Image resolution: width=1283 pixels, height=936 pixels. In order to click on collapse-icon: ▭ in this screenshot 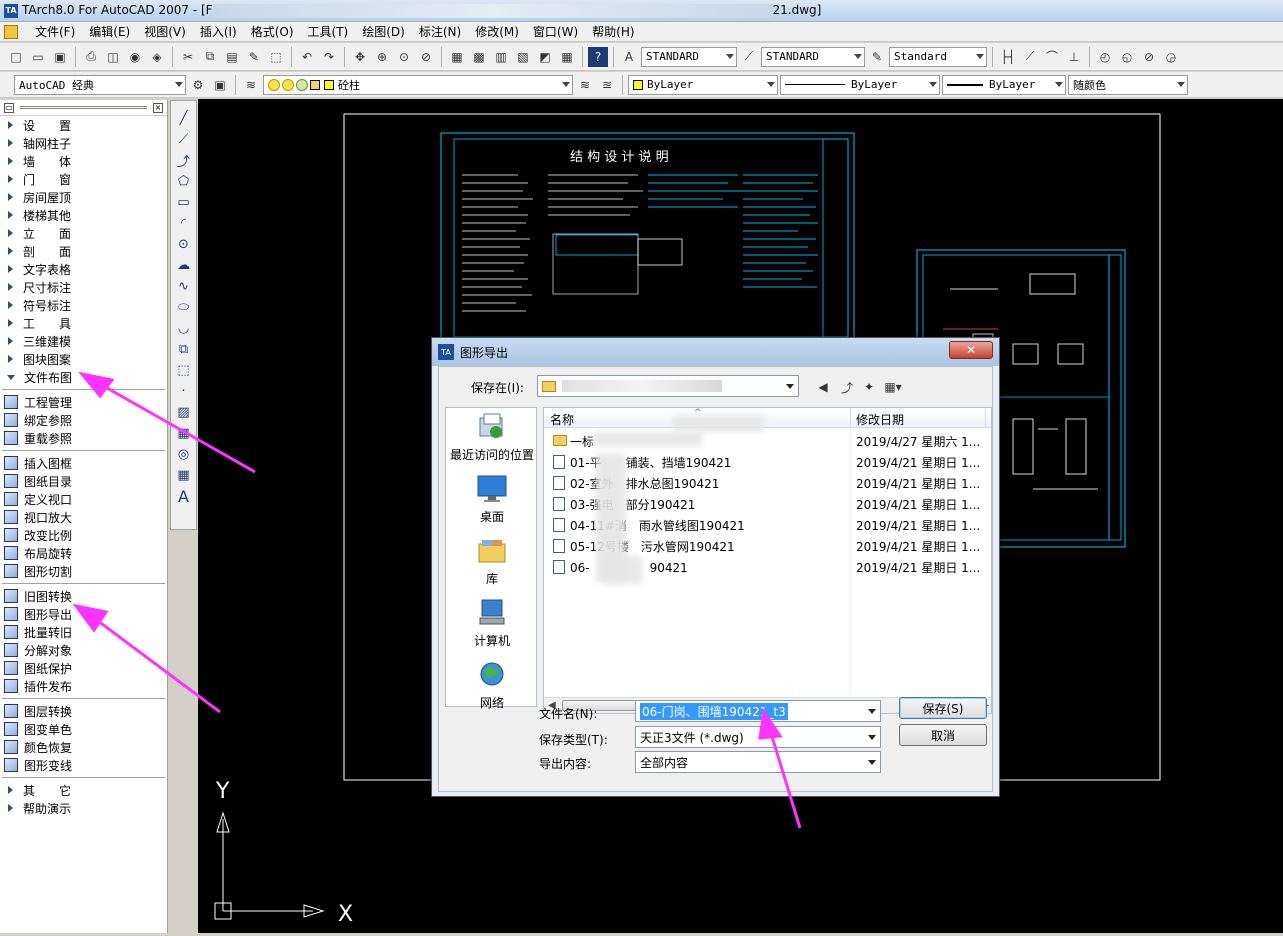, I will do `click(9, 107)`.